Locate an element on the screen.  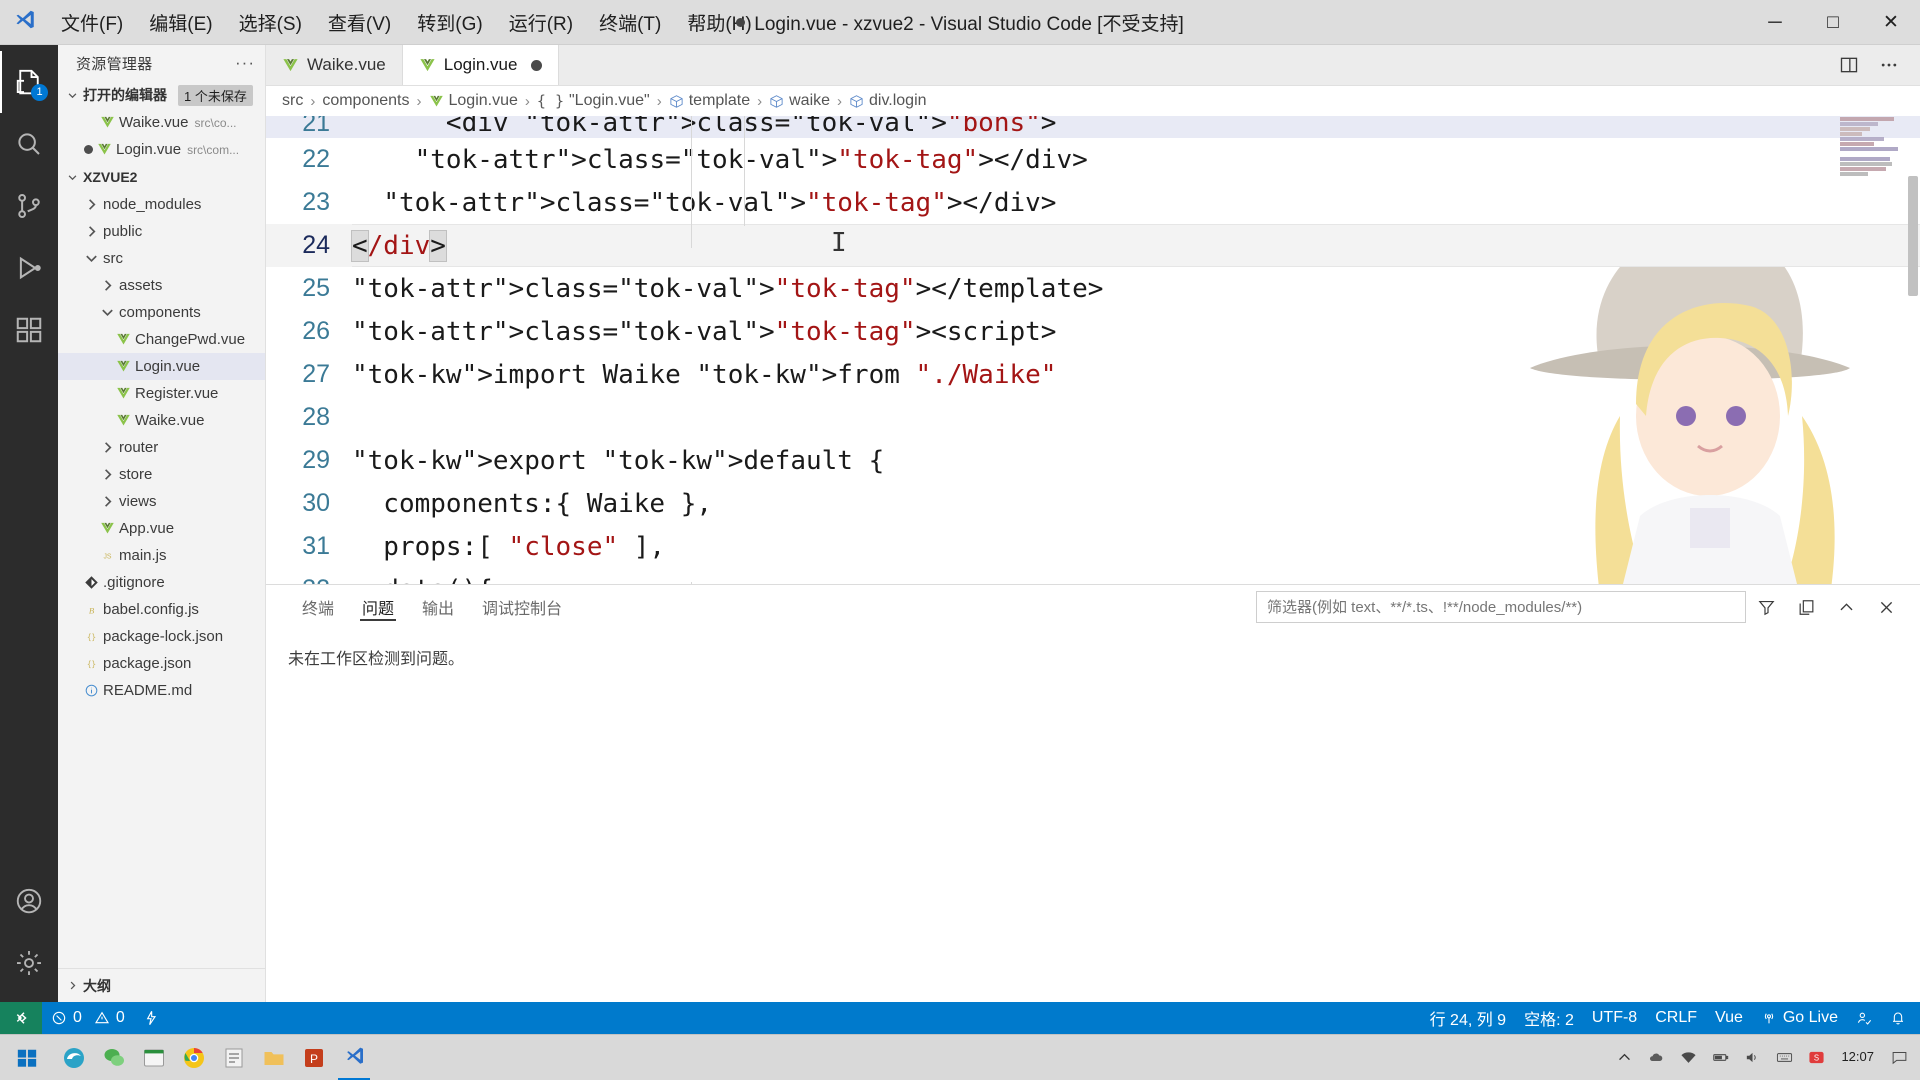
panel-tab-problems: 问题 is located at coordinates (378, 607).